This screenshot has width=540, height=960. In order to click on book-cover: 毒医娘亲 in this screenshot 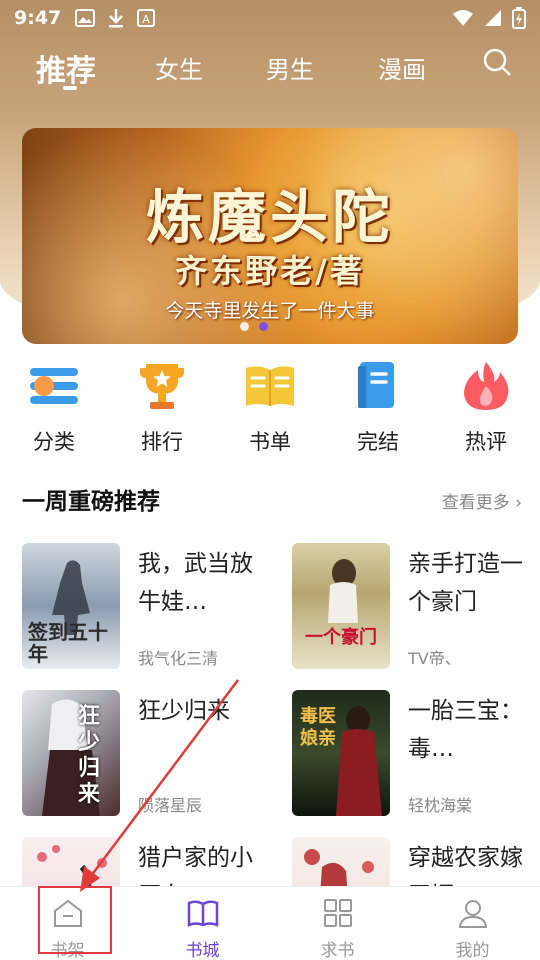, I will do `click(341, 753)`.